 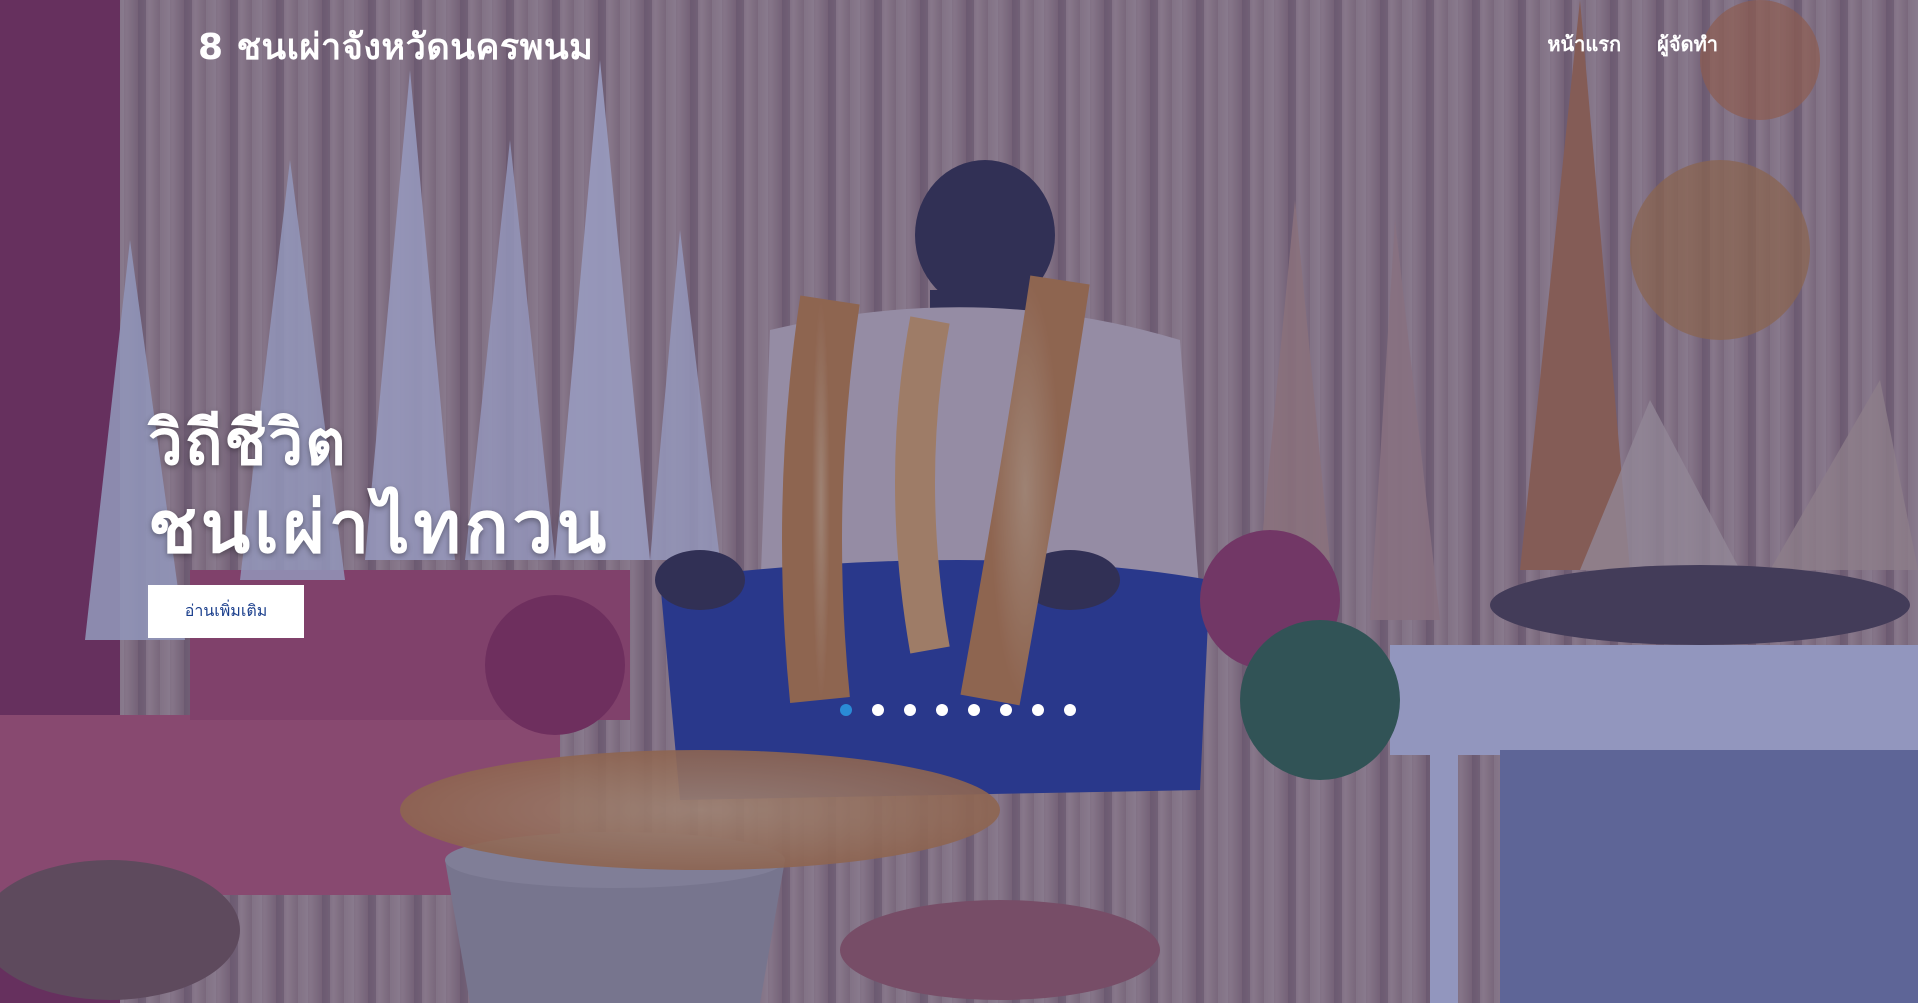 I want to click on site-brand-link: 8 ชนเผ่าจังหวัดนครพนม, so click(x=395, y=46).